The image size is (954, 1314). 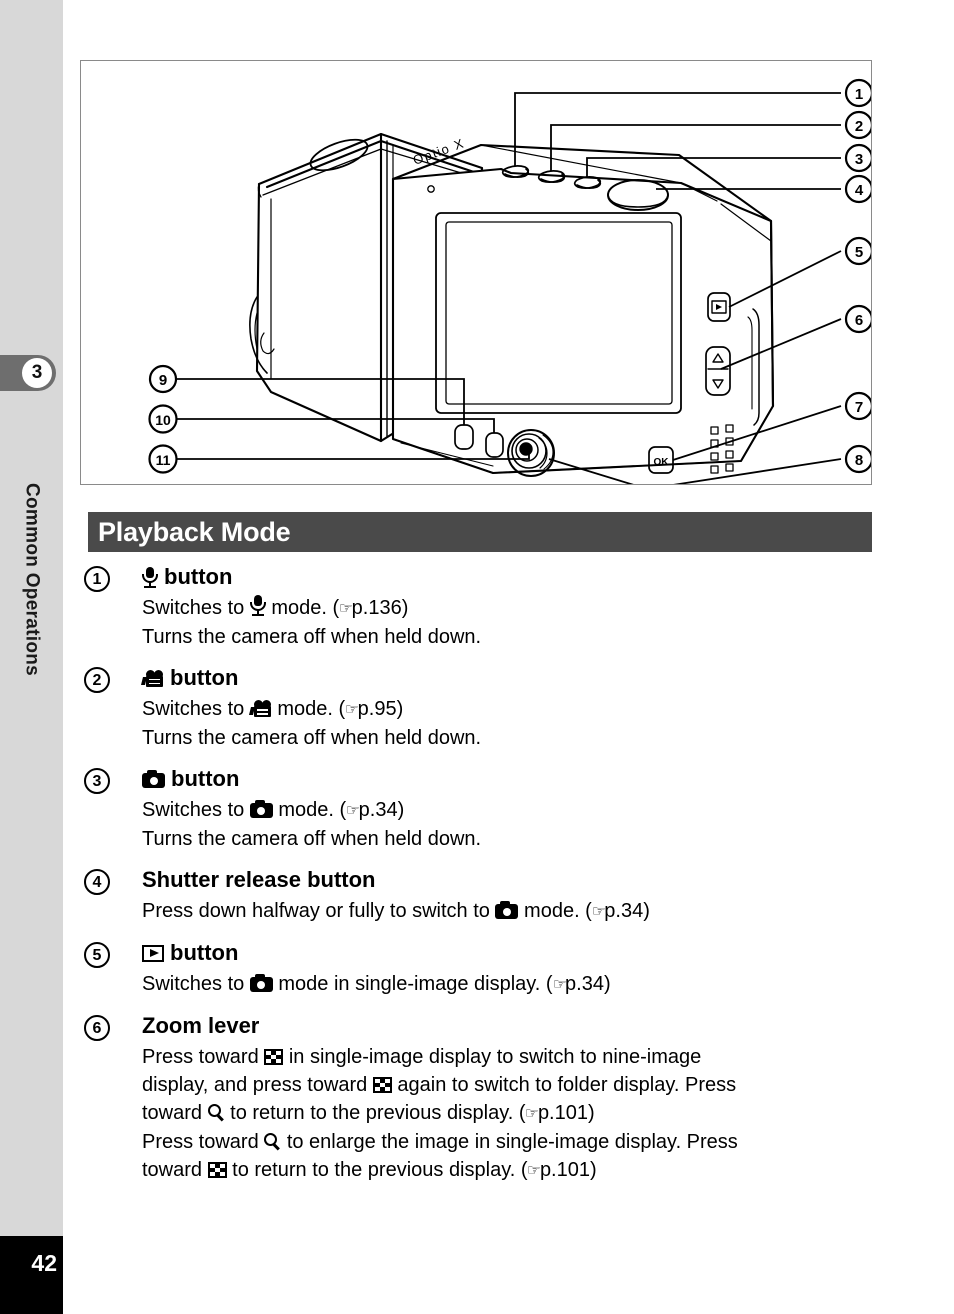 I want to click on callout-label: 8, so click(x=859, y=460).